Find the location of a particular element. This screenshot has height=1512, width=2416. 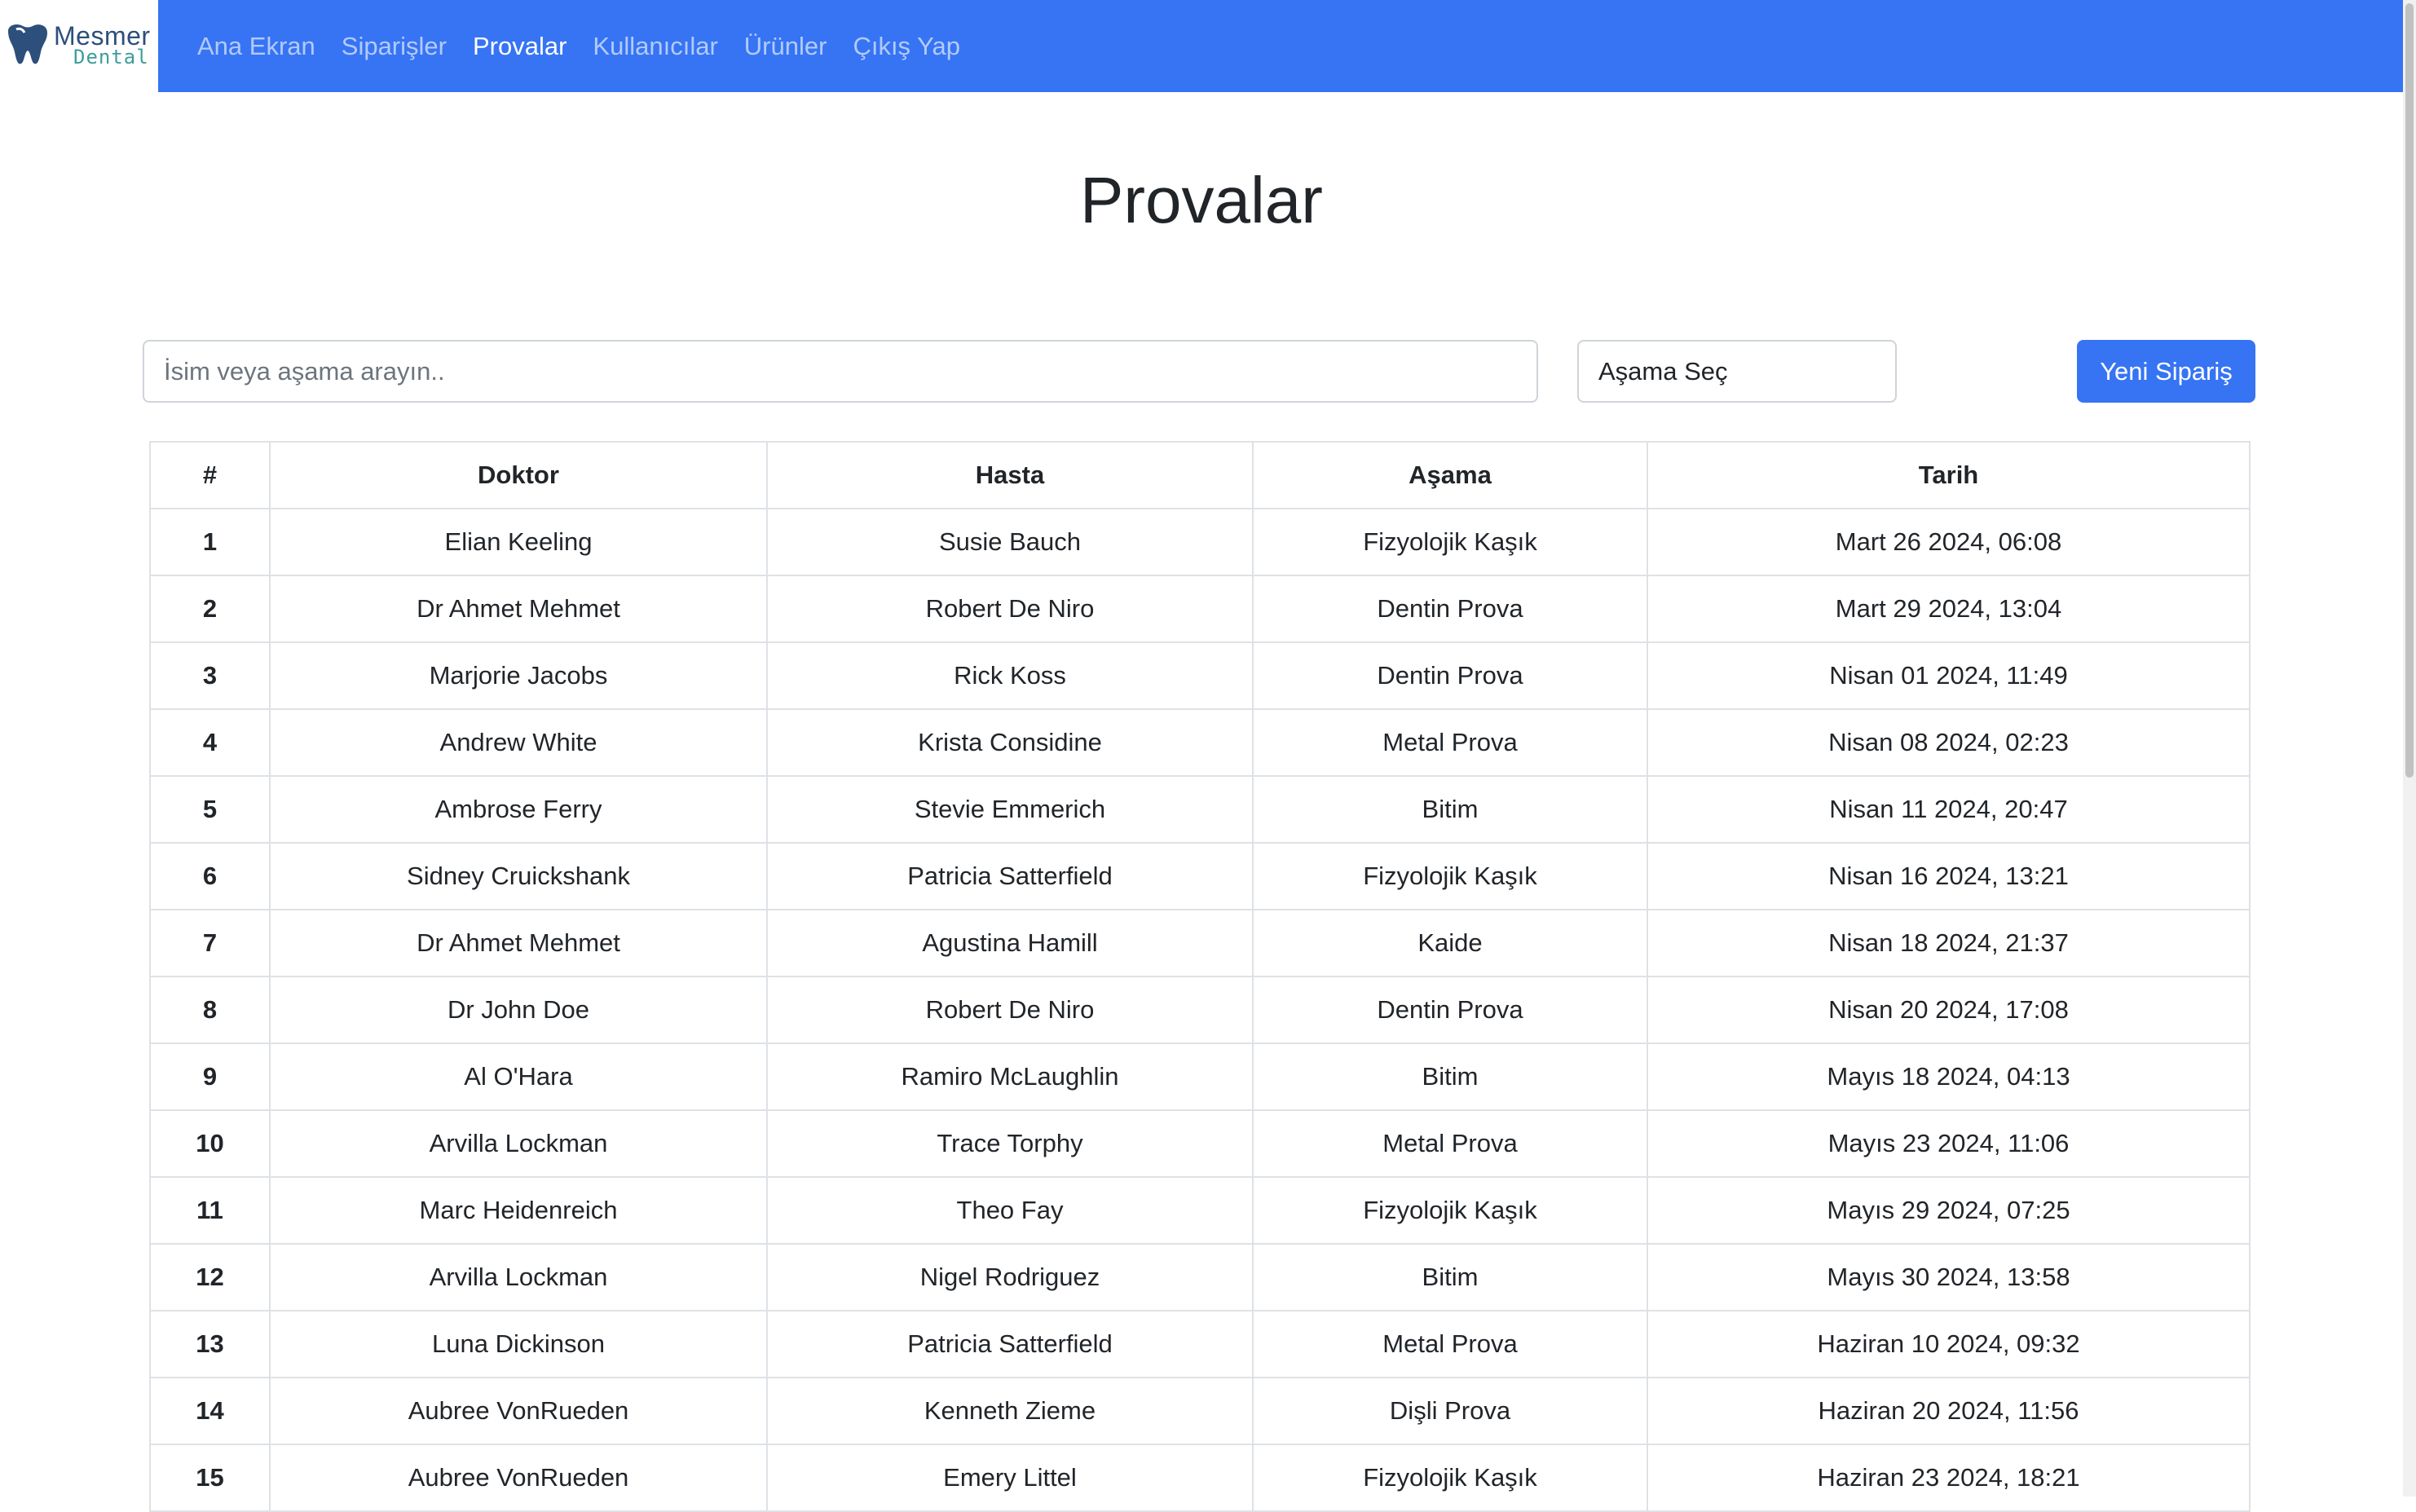

cell-date: Mayıs 23 2024, 11:06 is located at coordinates (1949, 1143).